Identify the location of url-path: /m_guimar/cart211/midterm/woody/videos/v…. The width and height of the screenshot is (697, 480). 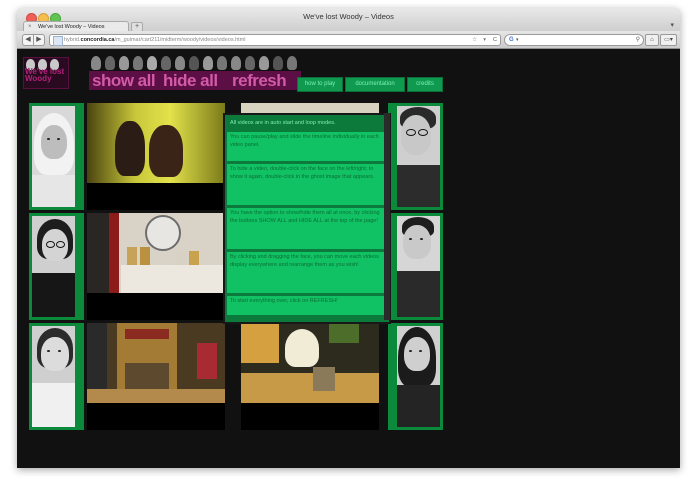
(180, 40).